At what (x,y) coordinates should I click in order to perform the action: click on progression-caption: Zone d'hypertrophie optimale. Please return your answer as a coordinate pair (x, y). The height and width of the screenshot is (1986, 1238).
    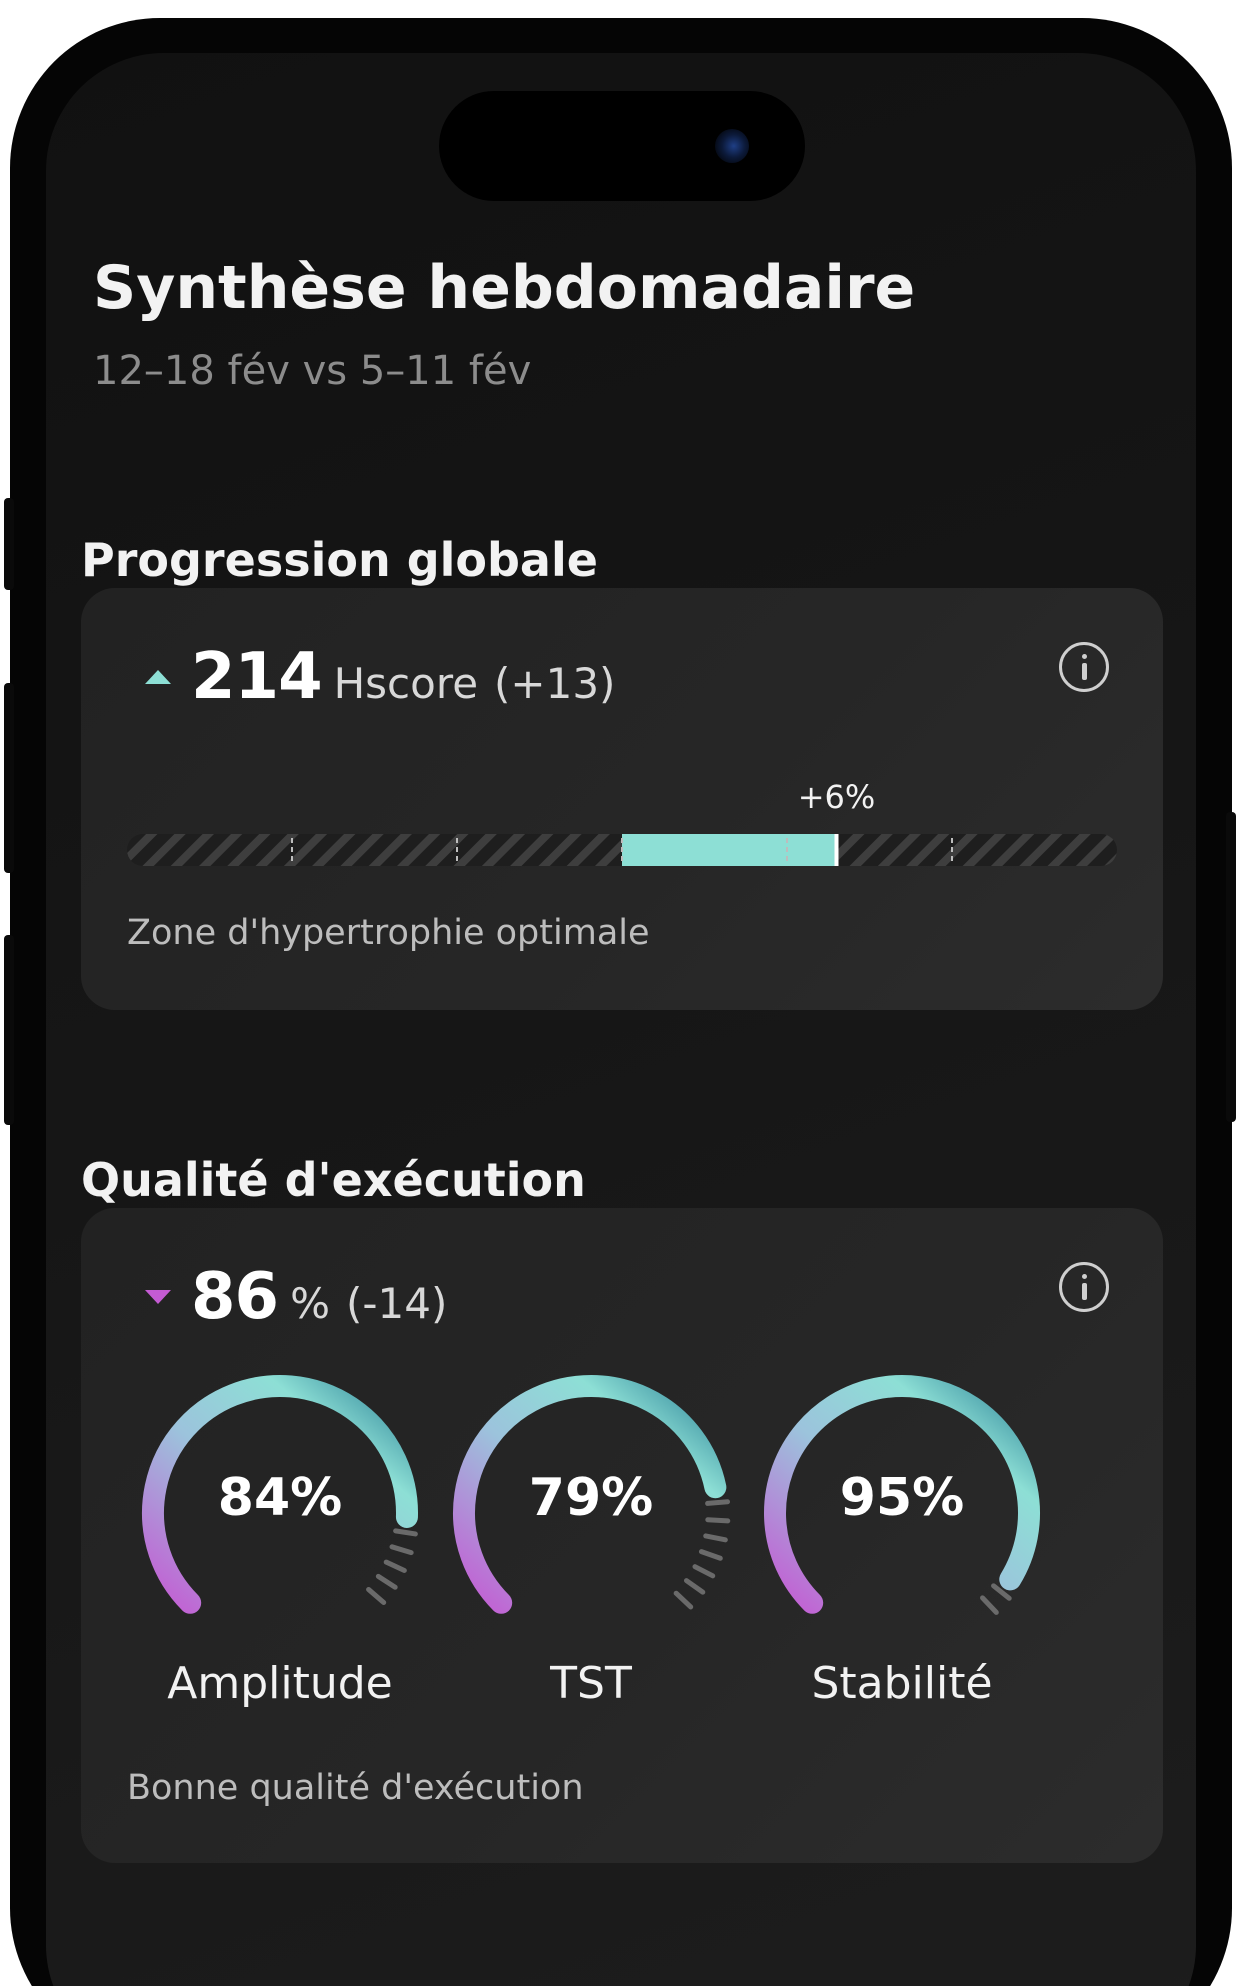
    Looking at the image, I should click on (388, 933).